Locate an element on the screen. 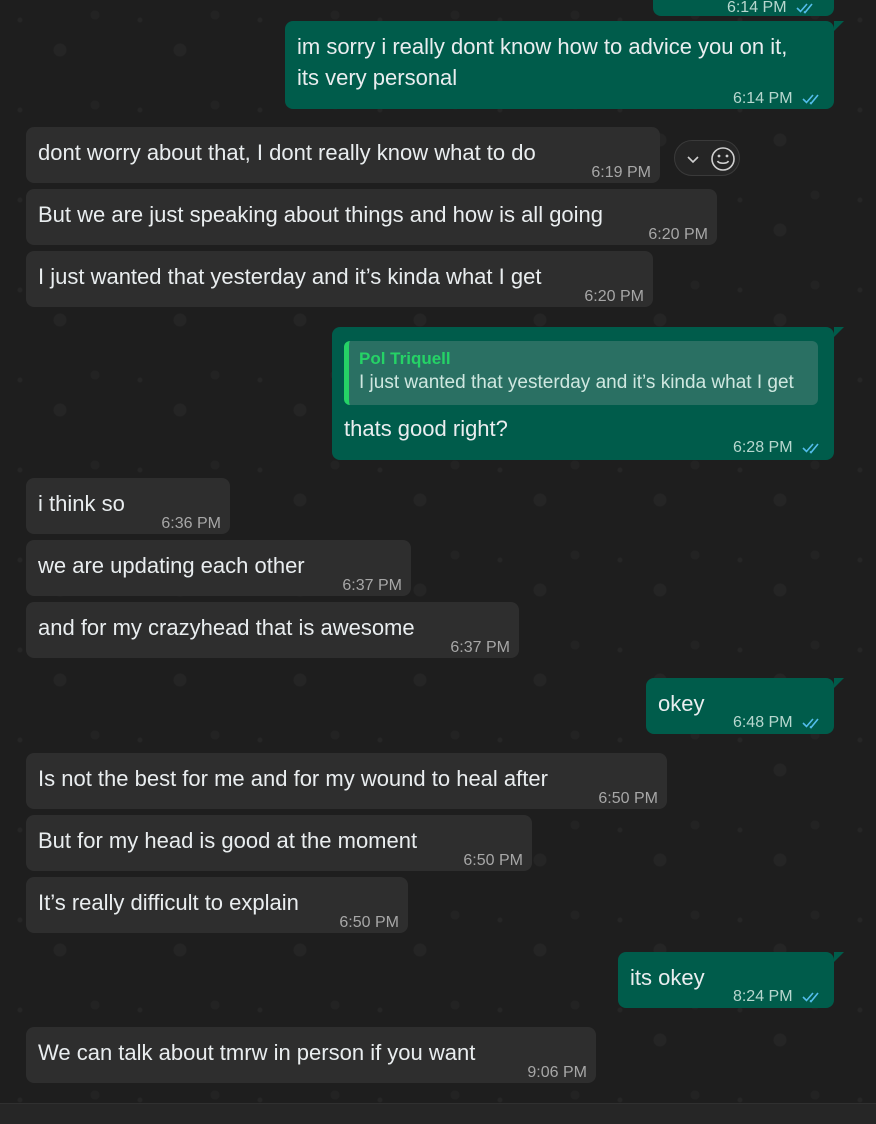  message-text: i think so is located at coordinates (81, 503).